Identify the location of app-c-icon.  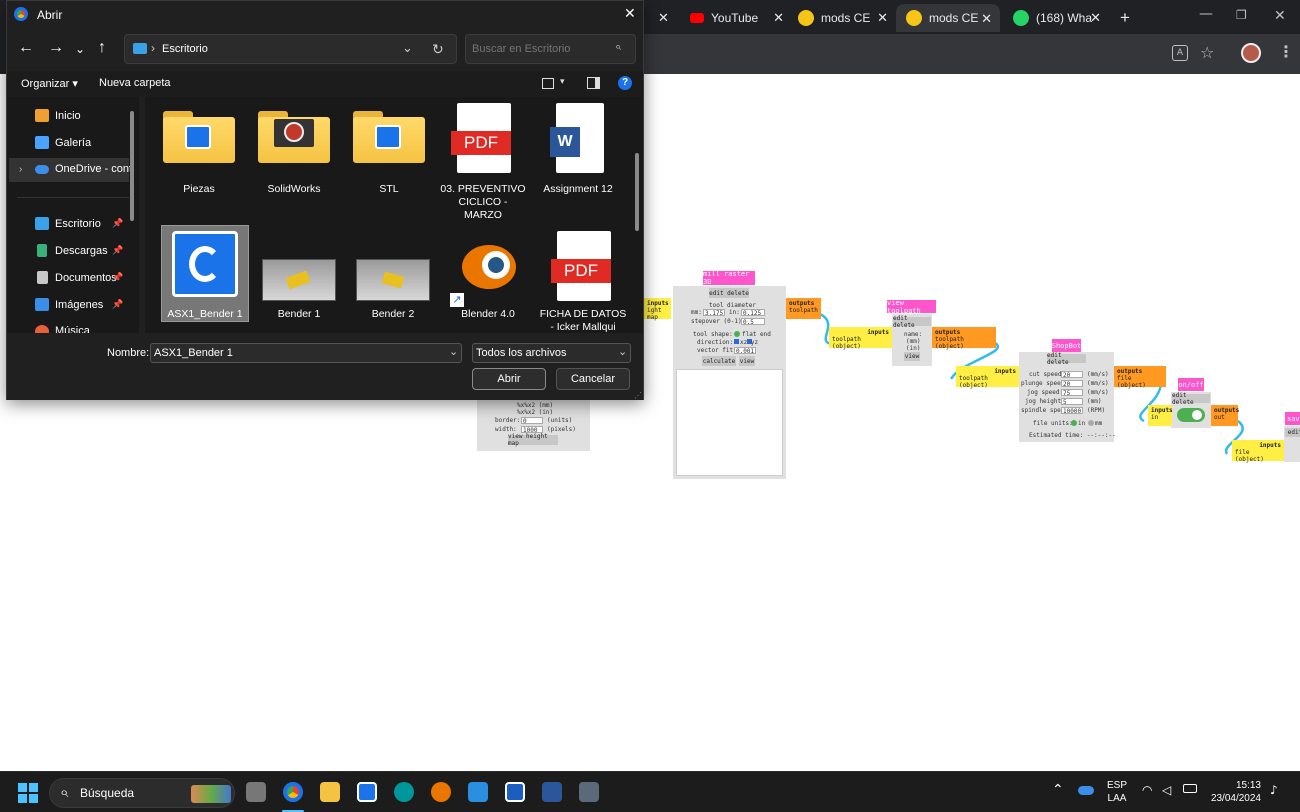
(367, 792).